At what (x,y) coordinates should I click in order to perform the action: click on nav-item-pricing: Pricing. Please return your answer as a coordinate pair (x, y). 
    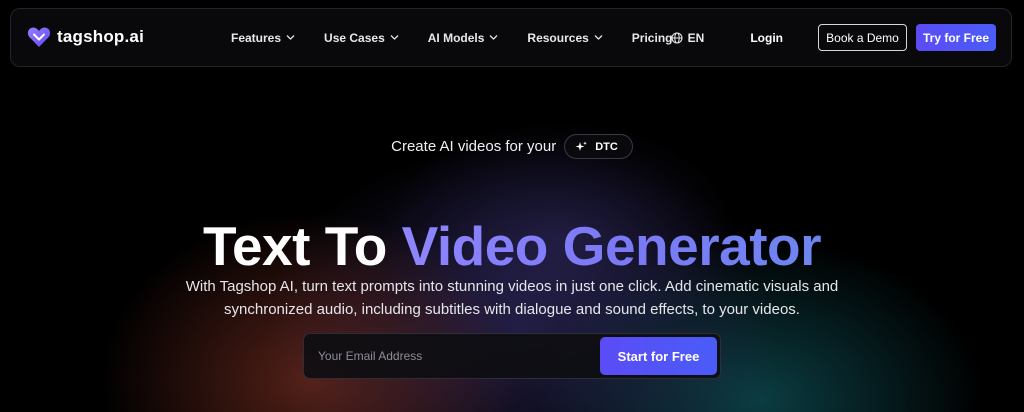
    Looking at the image, I should click on (652, 38).